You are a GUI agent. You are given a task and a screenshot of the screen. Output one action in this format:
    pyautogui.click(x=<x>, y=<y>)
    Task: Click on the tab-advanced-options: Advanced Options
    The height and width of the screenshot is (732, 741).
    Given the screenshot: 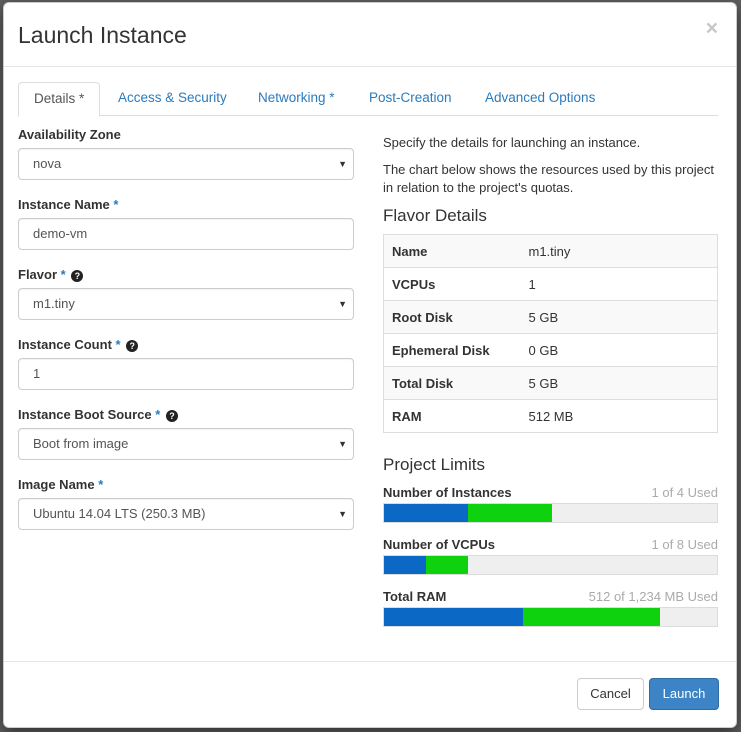 What is the action you would take?
    pyautogui.click(x=540, y=99)
    